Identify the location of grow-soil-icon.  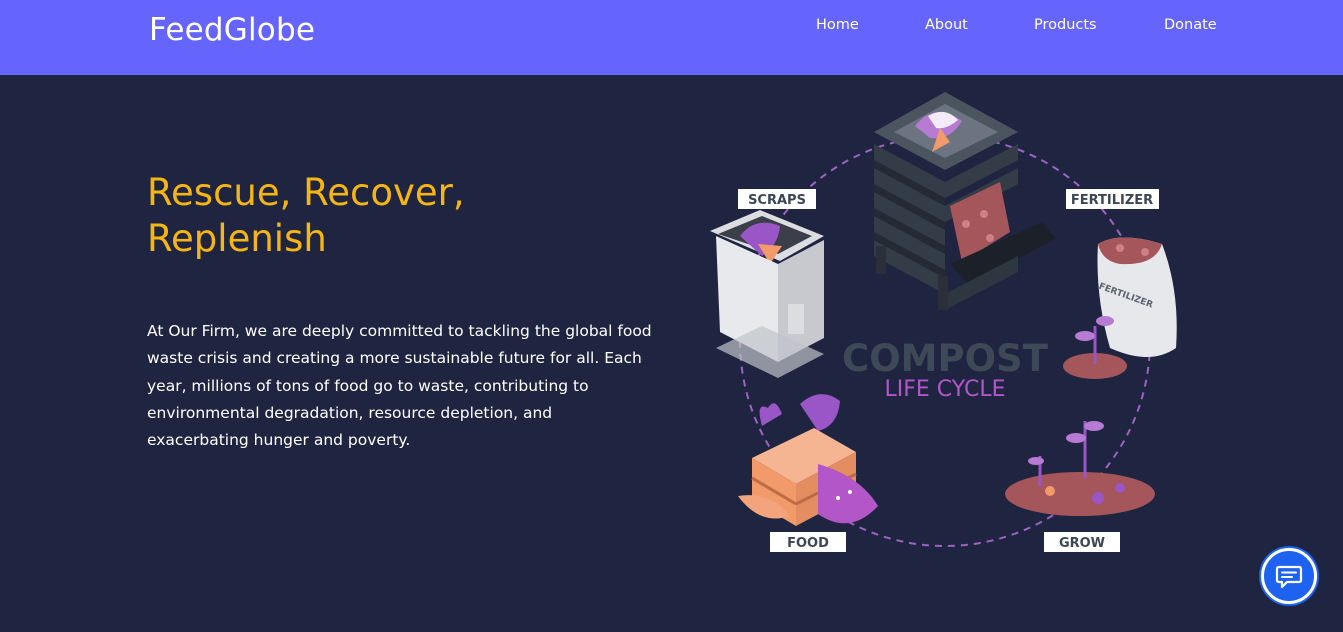
(1080, 468).